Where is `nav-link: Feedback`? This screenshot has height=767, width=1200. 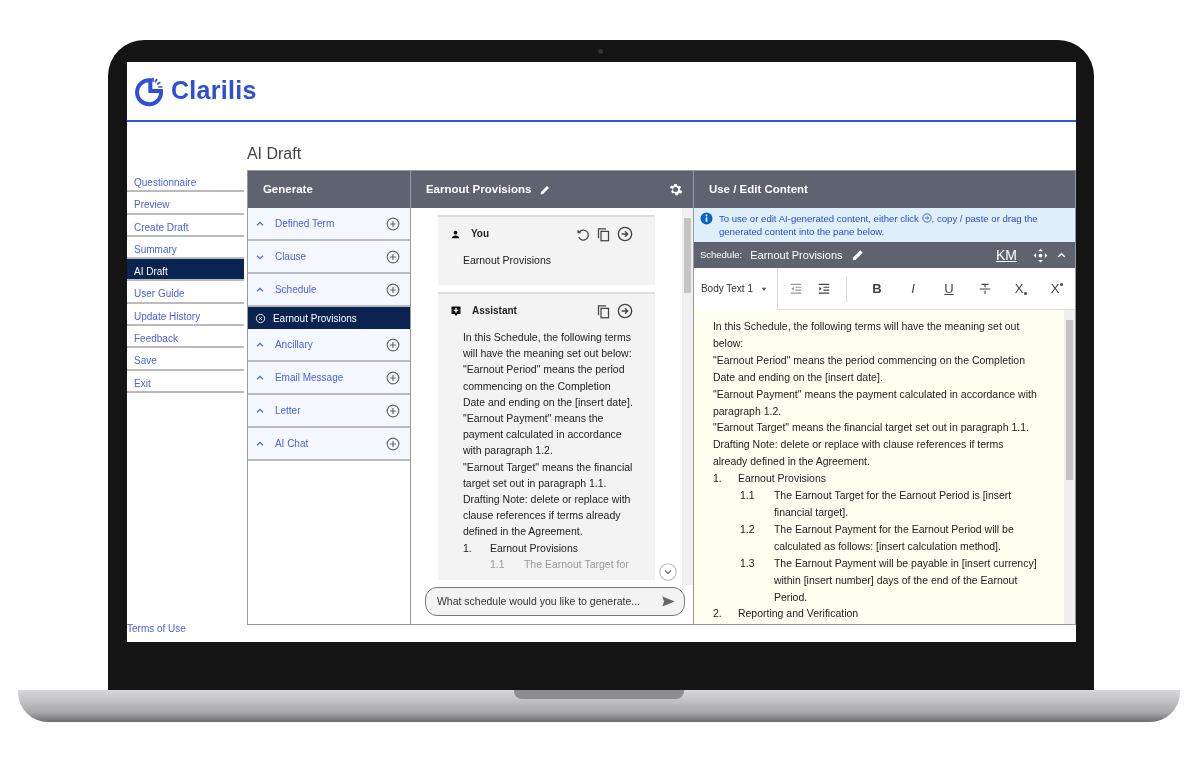
nav-link: Feedback is located at coordinates (185, 337).